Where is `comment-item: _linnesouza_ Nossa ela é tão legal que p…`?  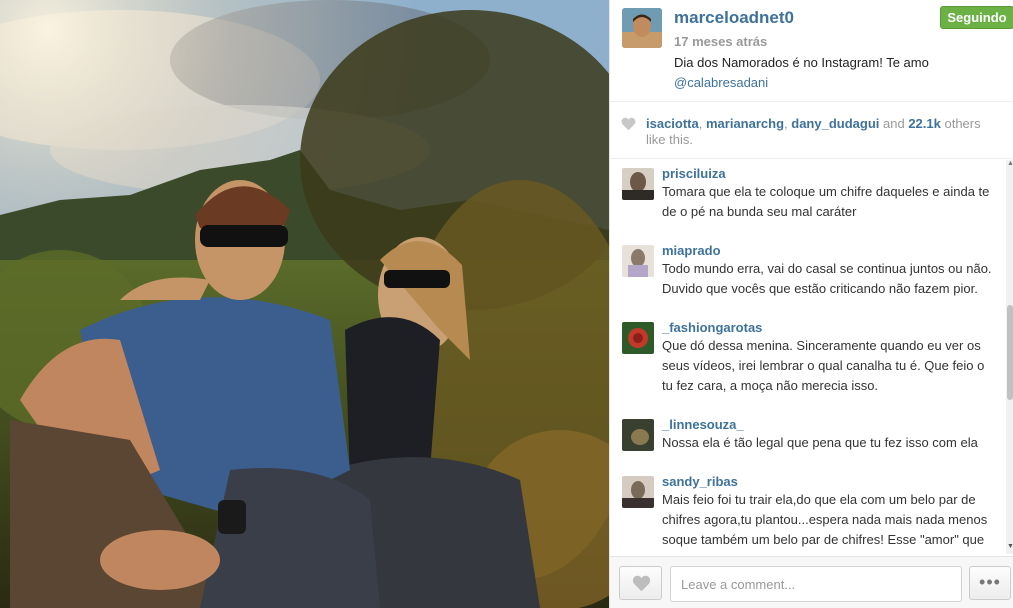
comment-item: _linnesouza_ Nossa ela é tão legal que p… is located at coordinates (808, 432).